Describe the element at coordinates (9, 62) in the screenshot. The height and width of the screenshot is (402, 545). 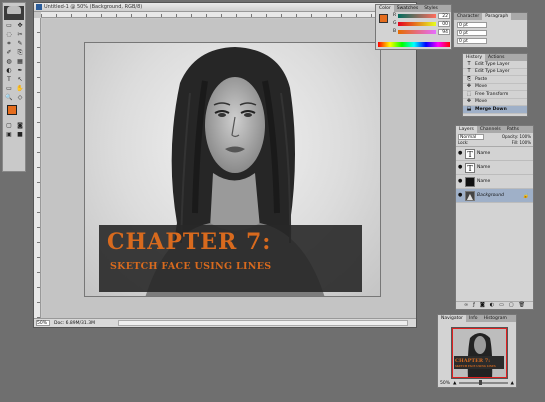
I see `eraser-tool: ◍` at that location.